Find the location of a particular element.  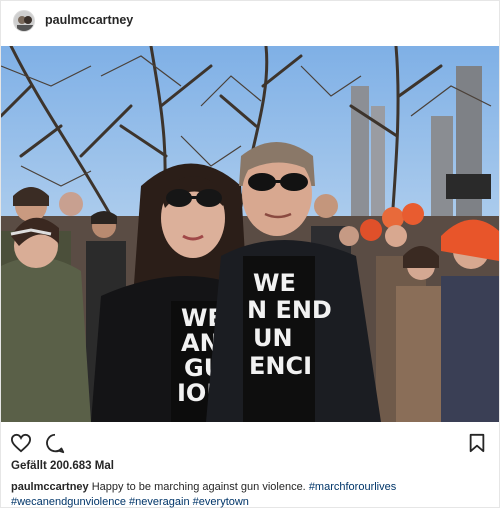

save-button is located at coordinates (477, 443).